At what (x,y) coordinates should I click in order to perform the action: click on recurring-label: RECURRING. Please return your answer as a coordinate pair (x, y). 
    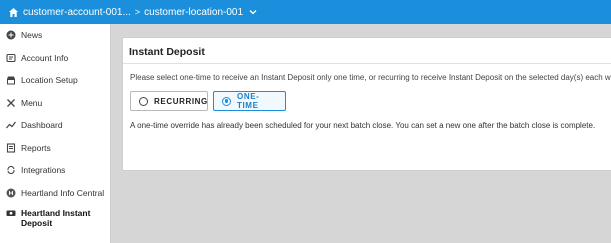
    Looking at the image, I should click on (181, 101).